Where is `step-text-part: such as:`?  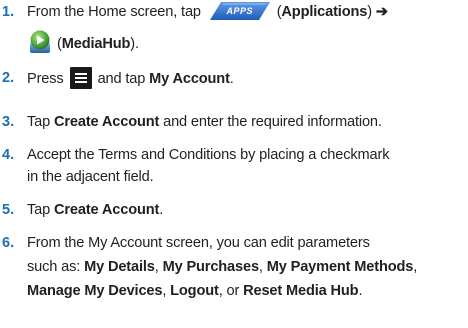
step-text-part: such as: is located at coordinates (54, 267).